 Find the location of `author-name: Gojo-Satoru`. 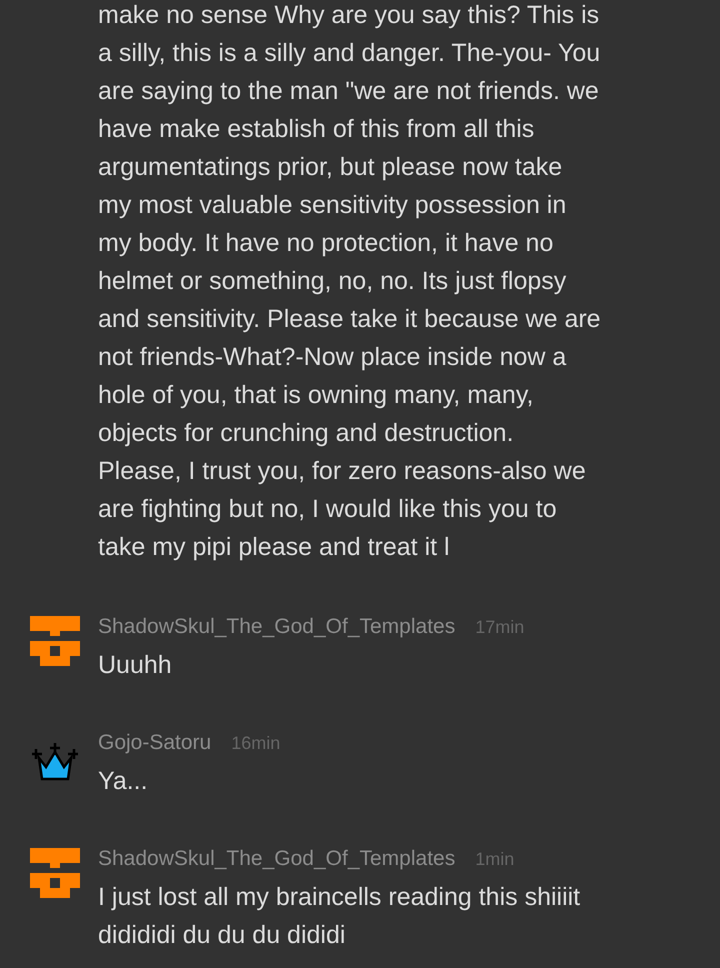

author-name: Gojo-Satoru is located at coordinates (155, 743).